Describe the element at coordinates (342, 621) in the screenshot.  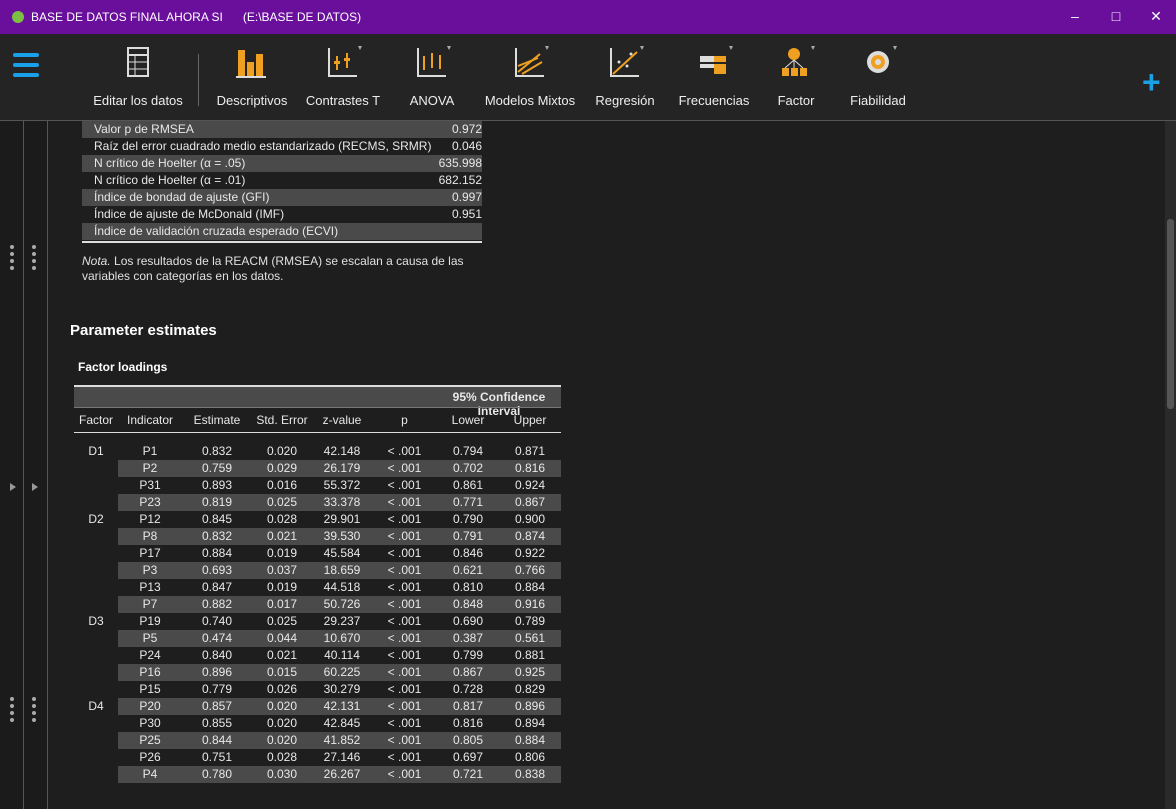
I see `table-cell: 29.237` at that location.